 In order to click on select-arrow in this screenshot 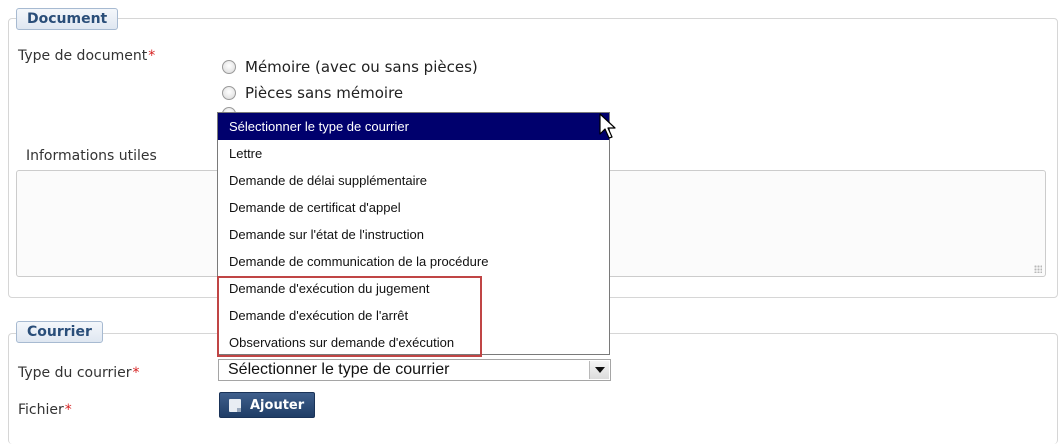, I will do `click(599, 370)`.